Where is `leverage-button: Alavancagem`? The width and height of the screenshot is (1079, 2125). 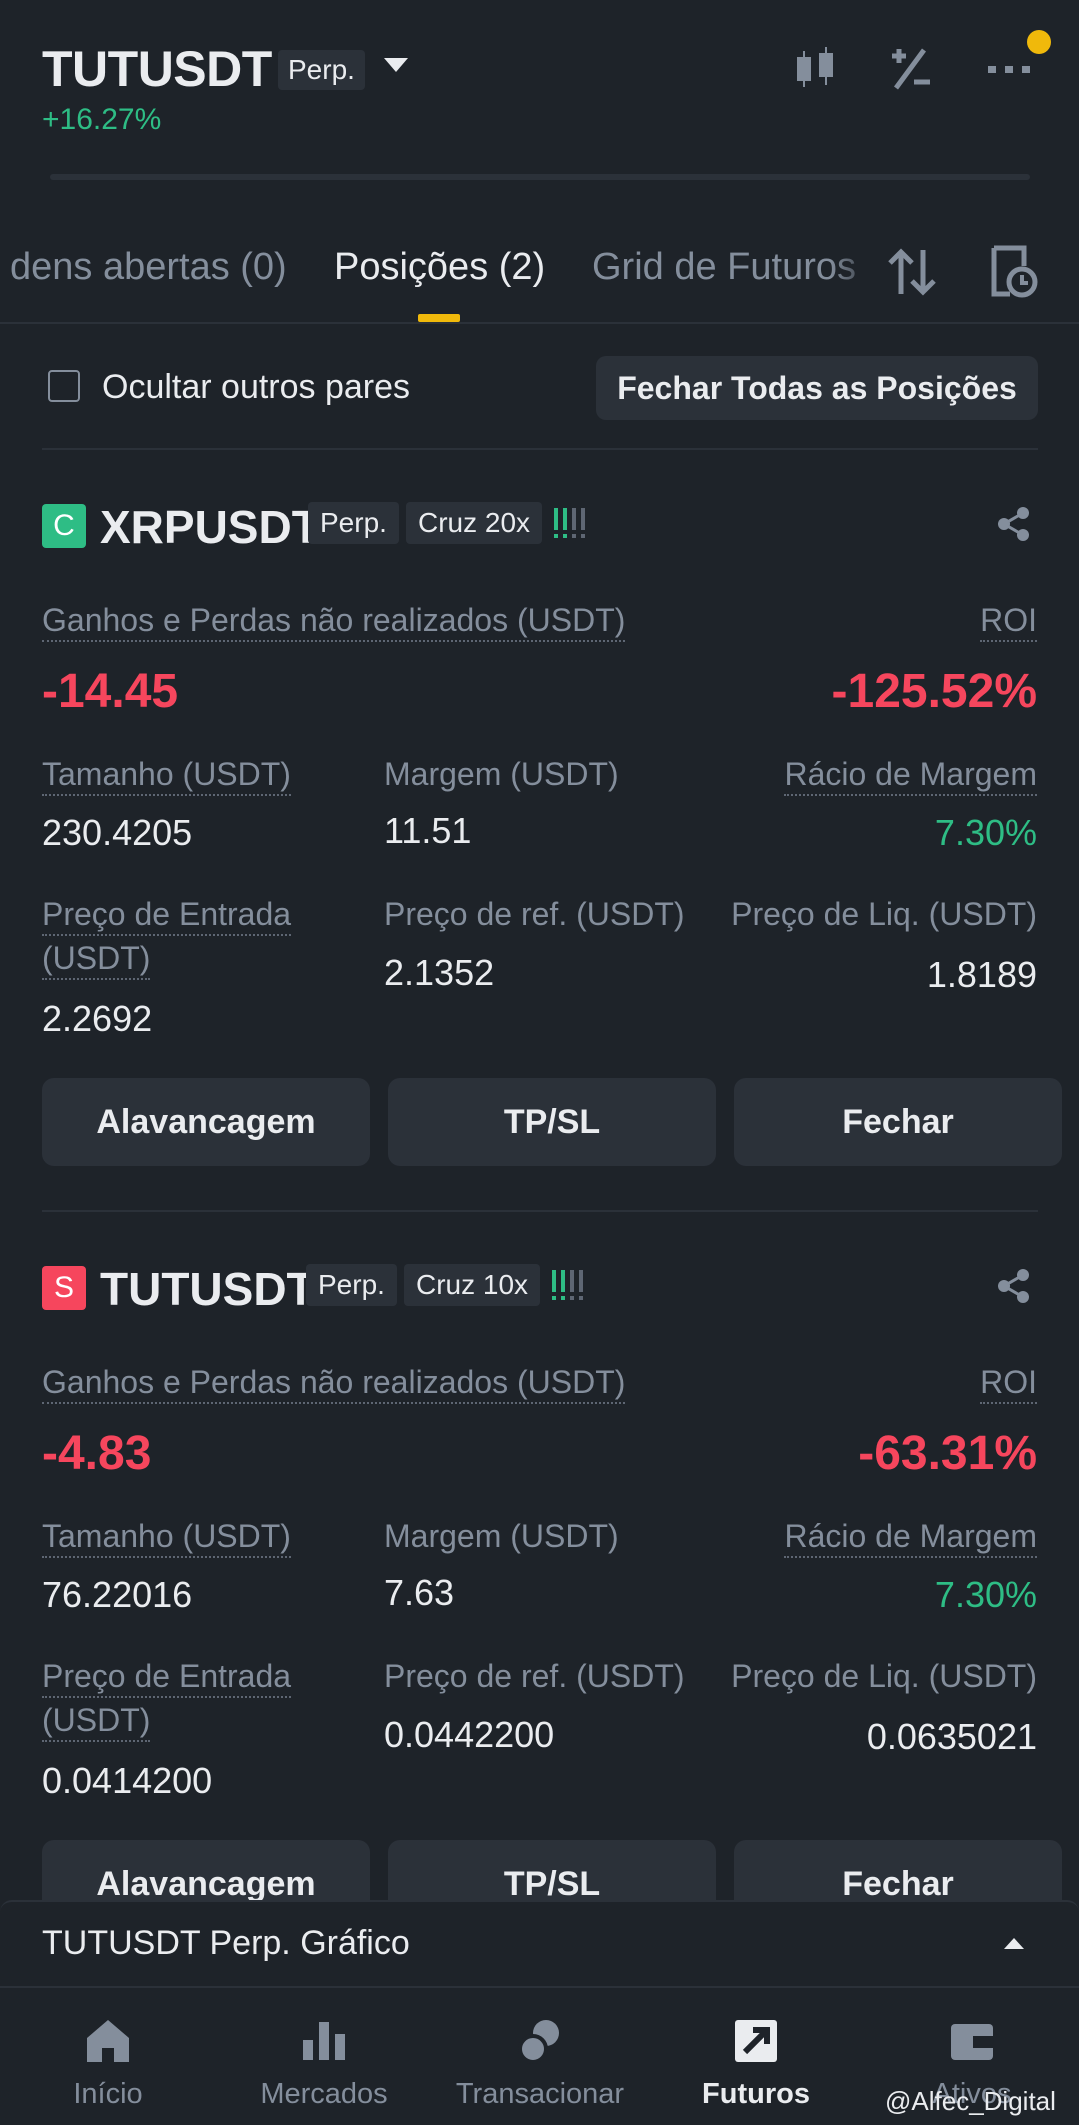
leverage-button: Alavancagem is located at coordinates (206, 1122).